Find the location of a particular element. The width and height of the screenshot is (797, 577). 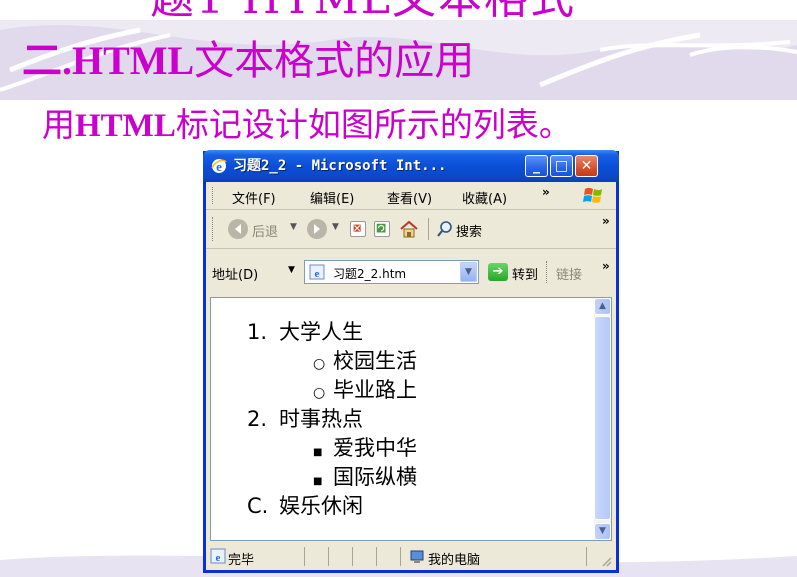

menu-edit: 编辑(E) is located at coordinates (332, 197).